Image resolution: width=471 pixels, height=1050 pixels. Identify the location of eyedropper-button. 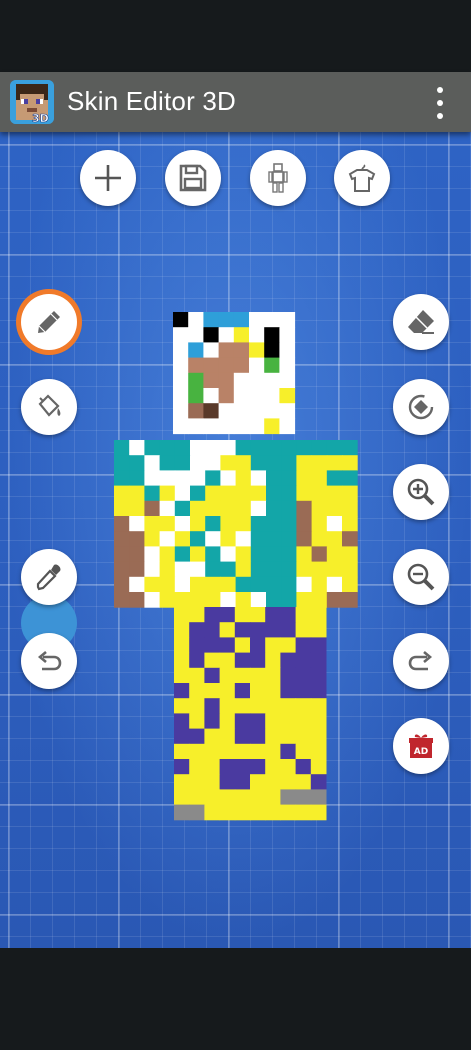
(49, 577).